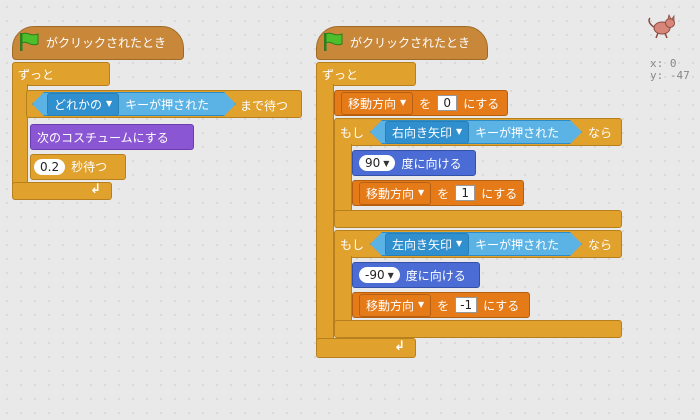  What do you see at coordinates (476, 132) in the screenshot?
I see `key-pressed-condition: 右向き矢印 ▼ キーが押された` at bounding box center [476, 132].